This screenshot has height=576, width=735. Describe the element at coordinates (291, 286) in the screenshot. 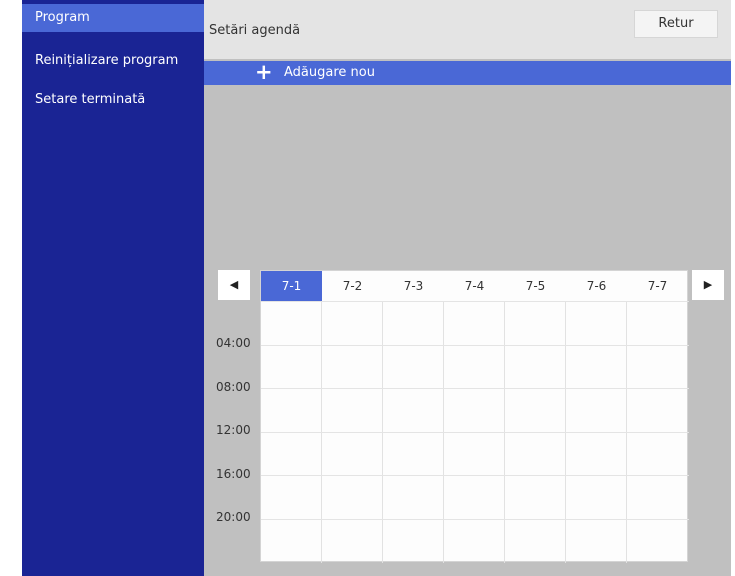

I see `day-tab-7-1: 7-1` at that location.